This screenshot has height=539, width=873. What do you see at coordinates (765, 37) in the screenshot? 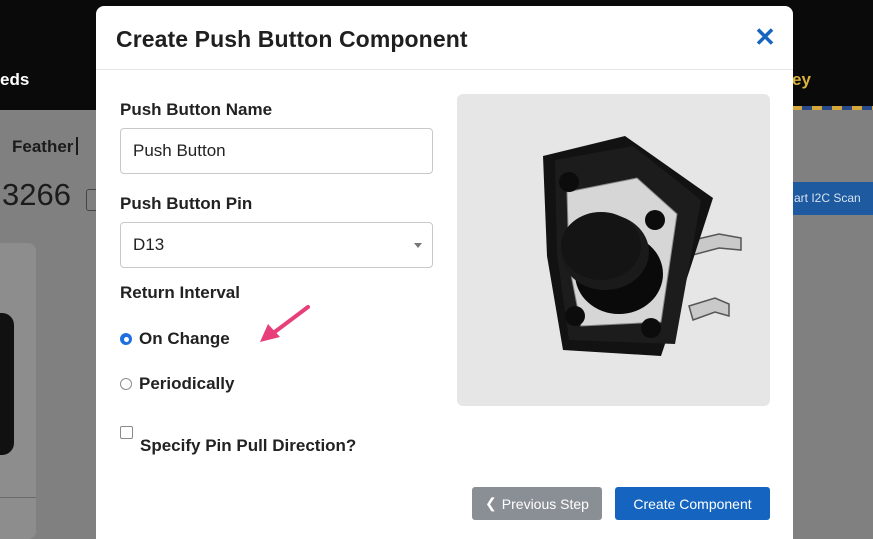
I see `close-icon: ✕` at bounding box center [765, 37].